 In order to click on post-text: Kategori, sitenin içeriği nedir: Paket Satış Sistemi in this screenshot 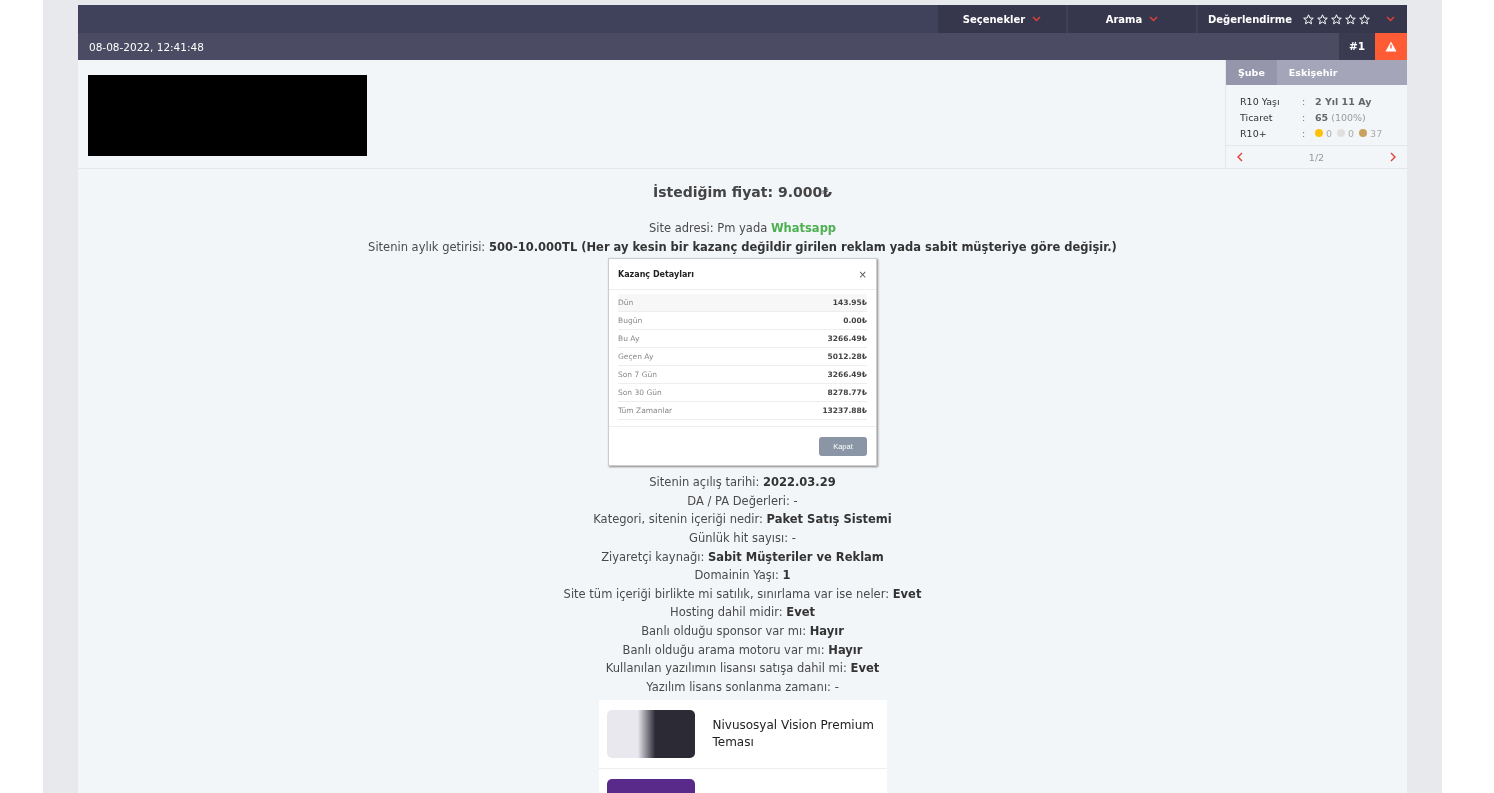, I will do `click(742, 520)`.